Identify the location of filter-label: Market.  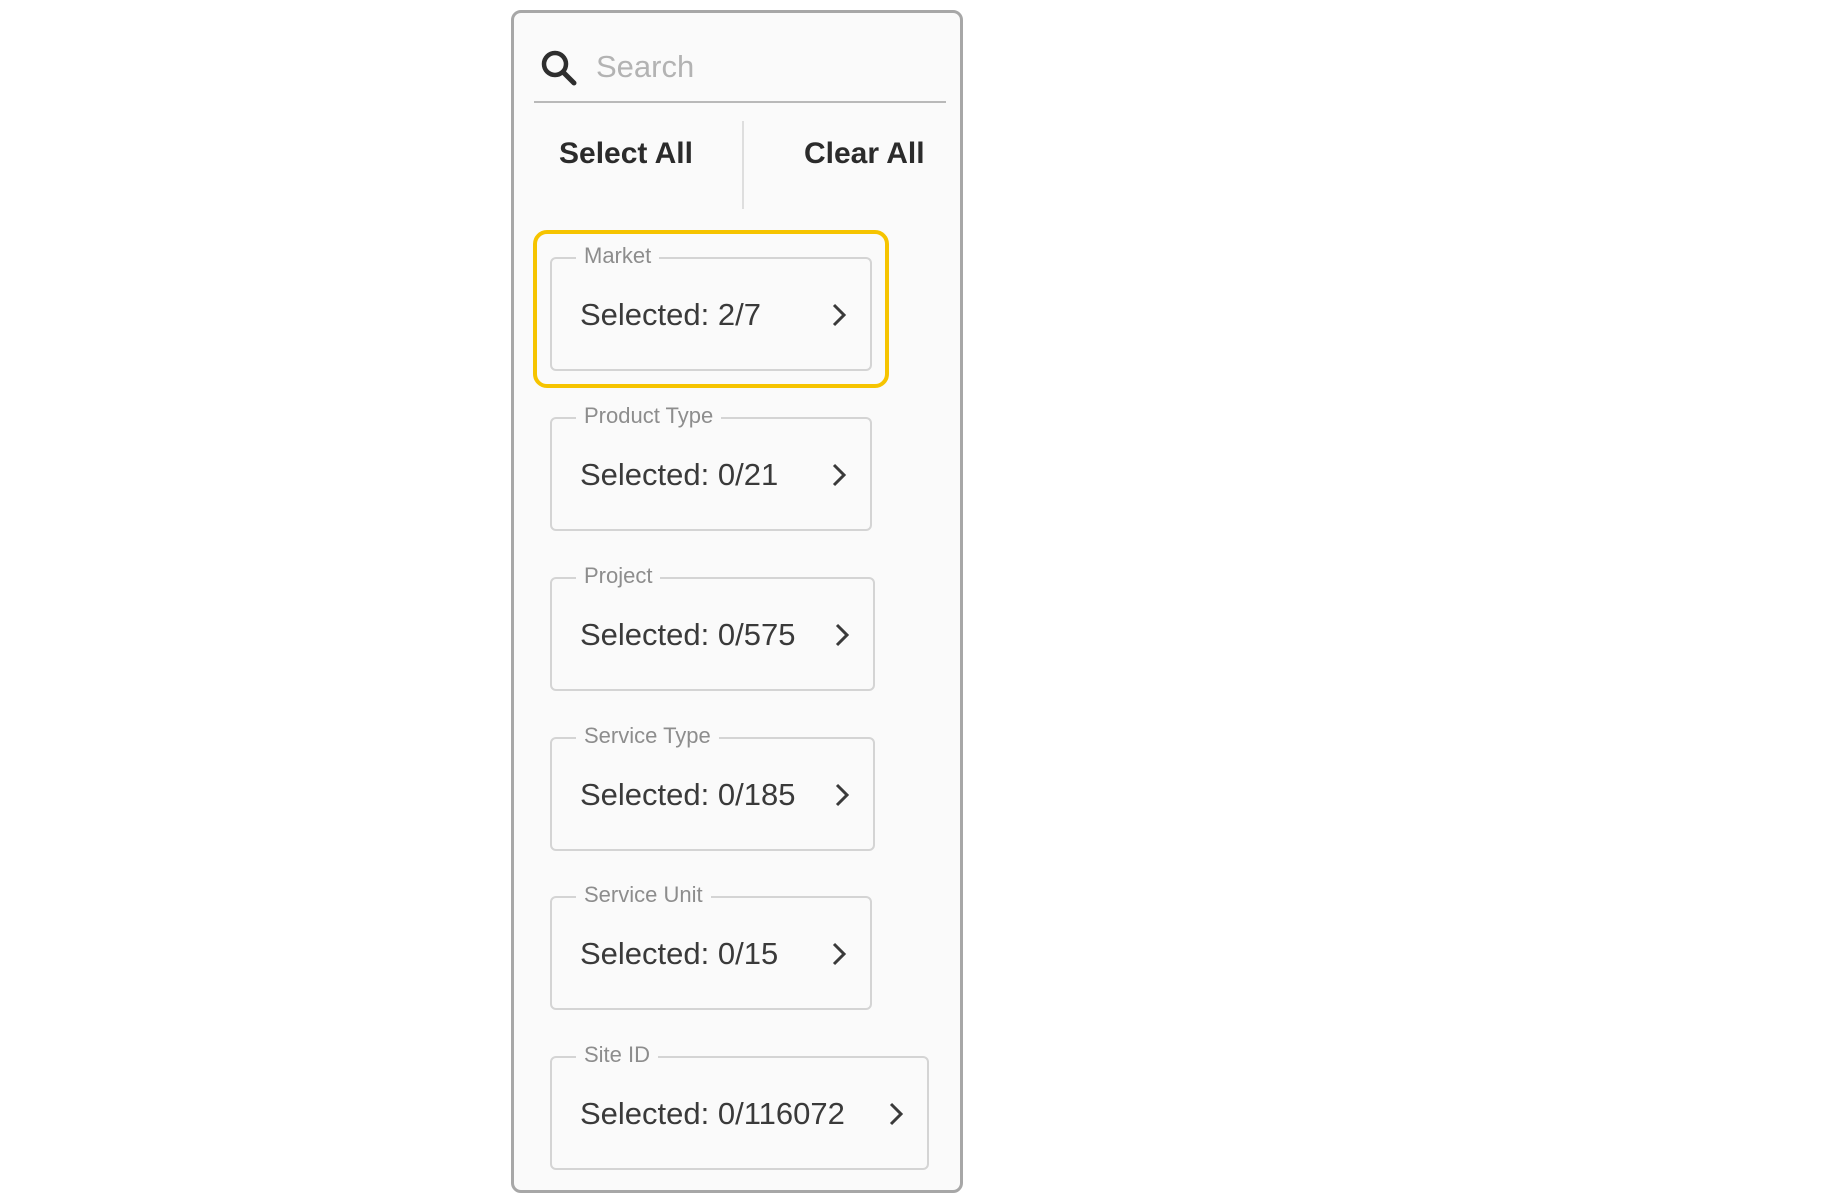
(618, 256).